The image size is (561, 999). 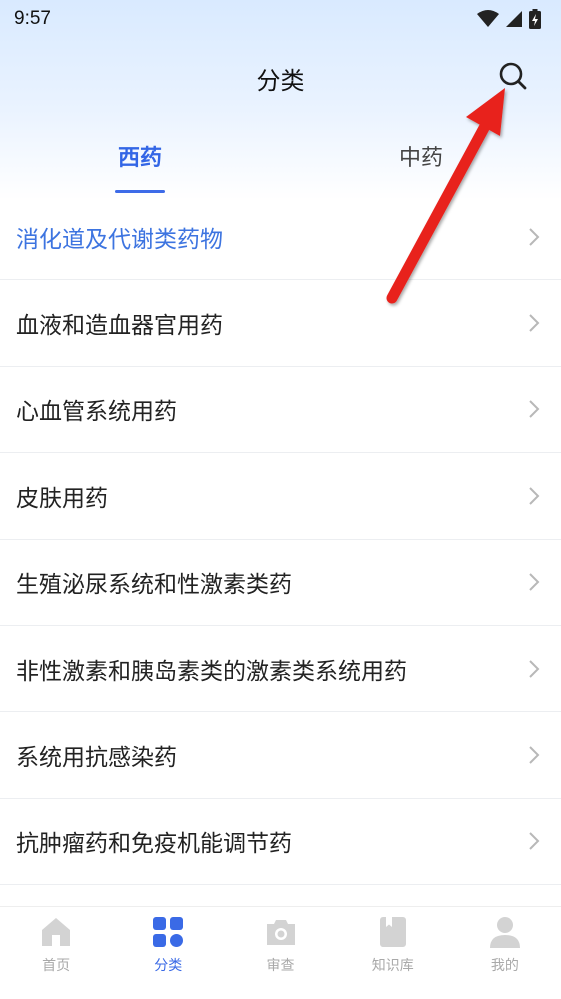 What do you see at coordinates (56, 932) in the screenshot?
I see `home-icon` at bounding box center [56, 932].